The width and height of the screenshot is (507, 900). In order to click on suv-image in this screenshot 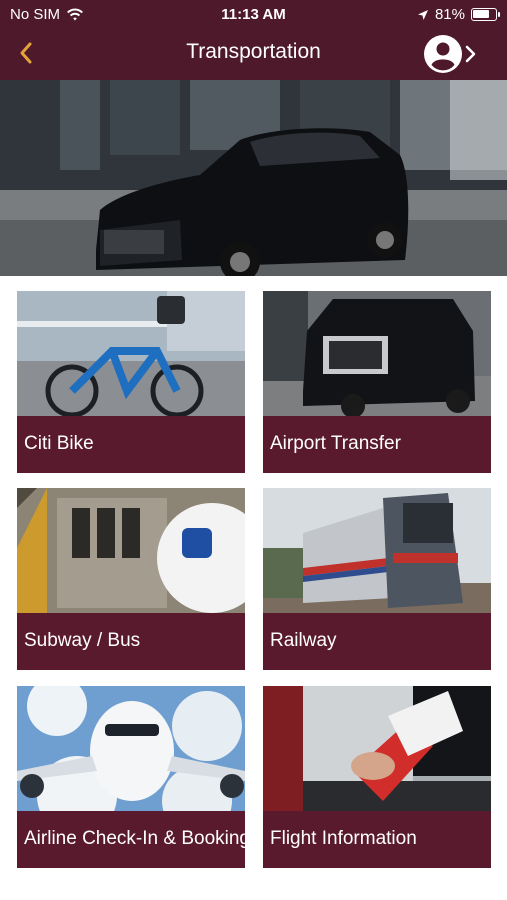, I will do `click(377, 353)`.